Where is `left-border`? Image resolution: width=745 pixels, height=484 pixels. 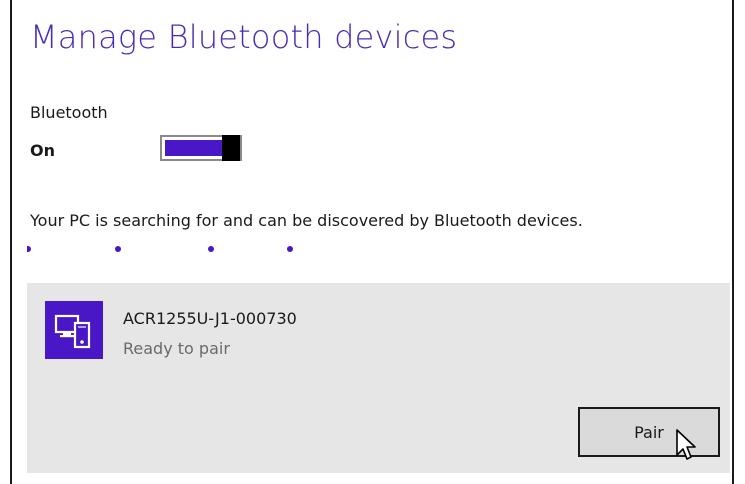 left-border is located at coordinates (11, 242).